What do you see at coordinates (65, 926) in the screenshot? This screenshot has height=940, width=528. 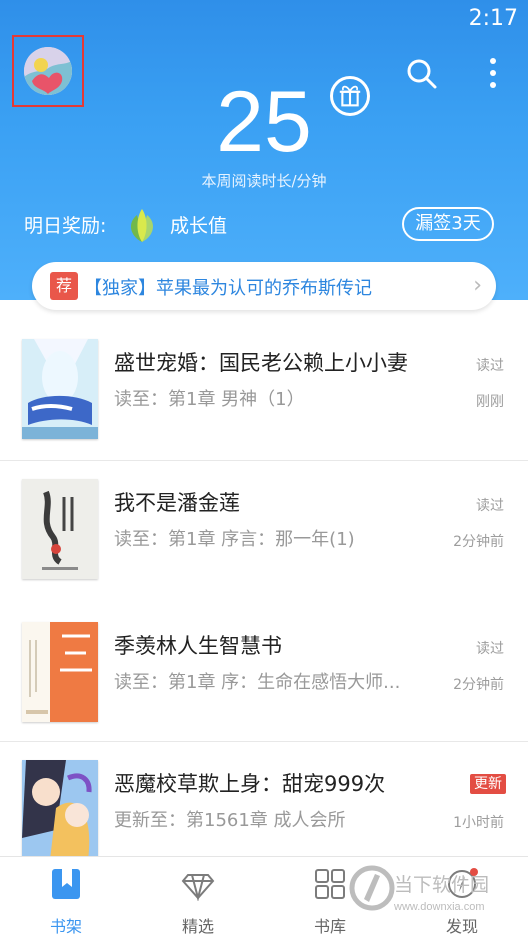 I see `tab-label: 书架` at bounding box center [65, 926].